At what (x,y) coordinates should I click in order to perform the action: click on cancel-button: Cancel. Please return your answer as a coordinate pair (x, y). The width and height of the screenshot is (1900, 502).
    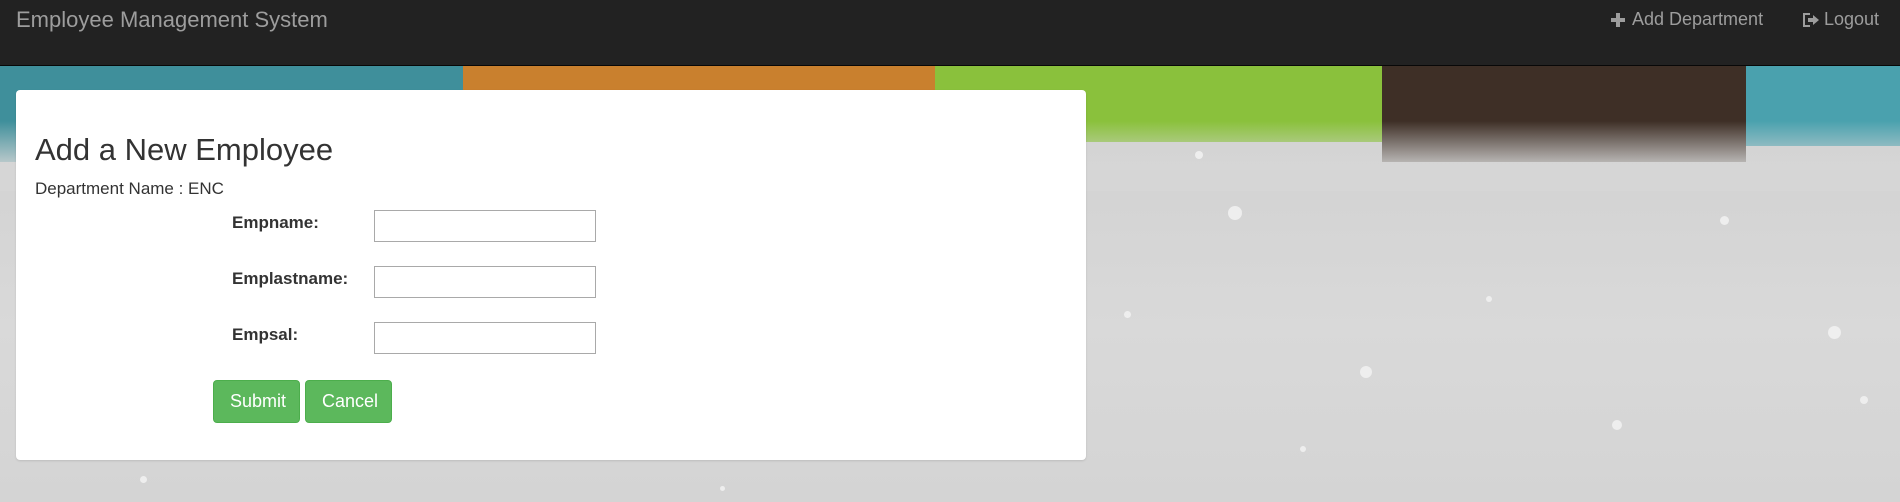
    Looking at the image, I should click on (348, 401).